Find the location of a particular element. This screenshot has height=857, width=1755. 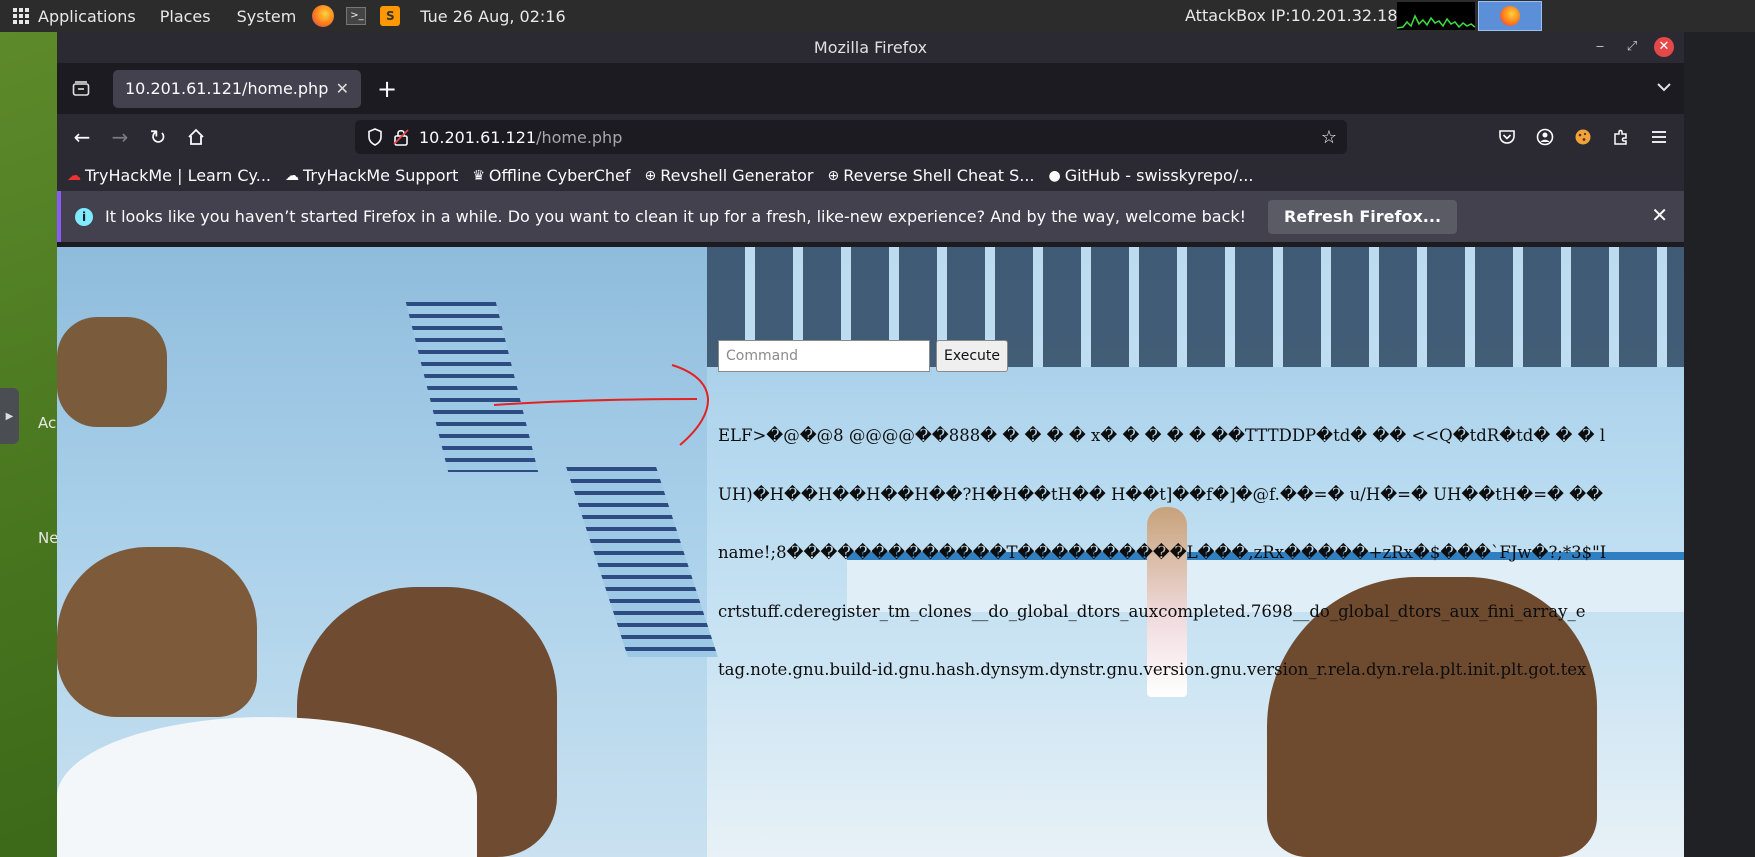

github-icon: ● is located at coordinates (1054, 175).